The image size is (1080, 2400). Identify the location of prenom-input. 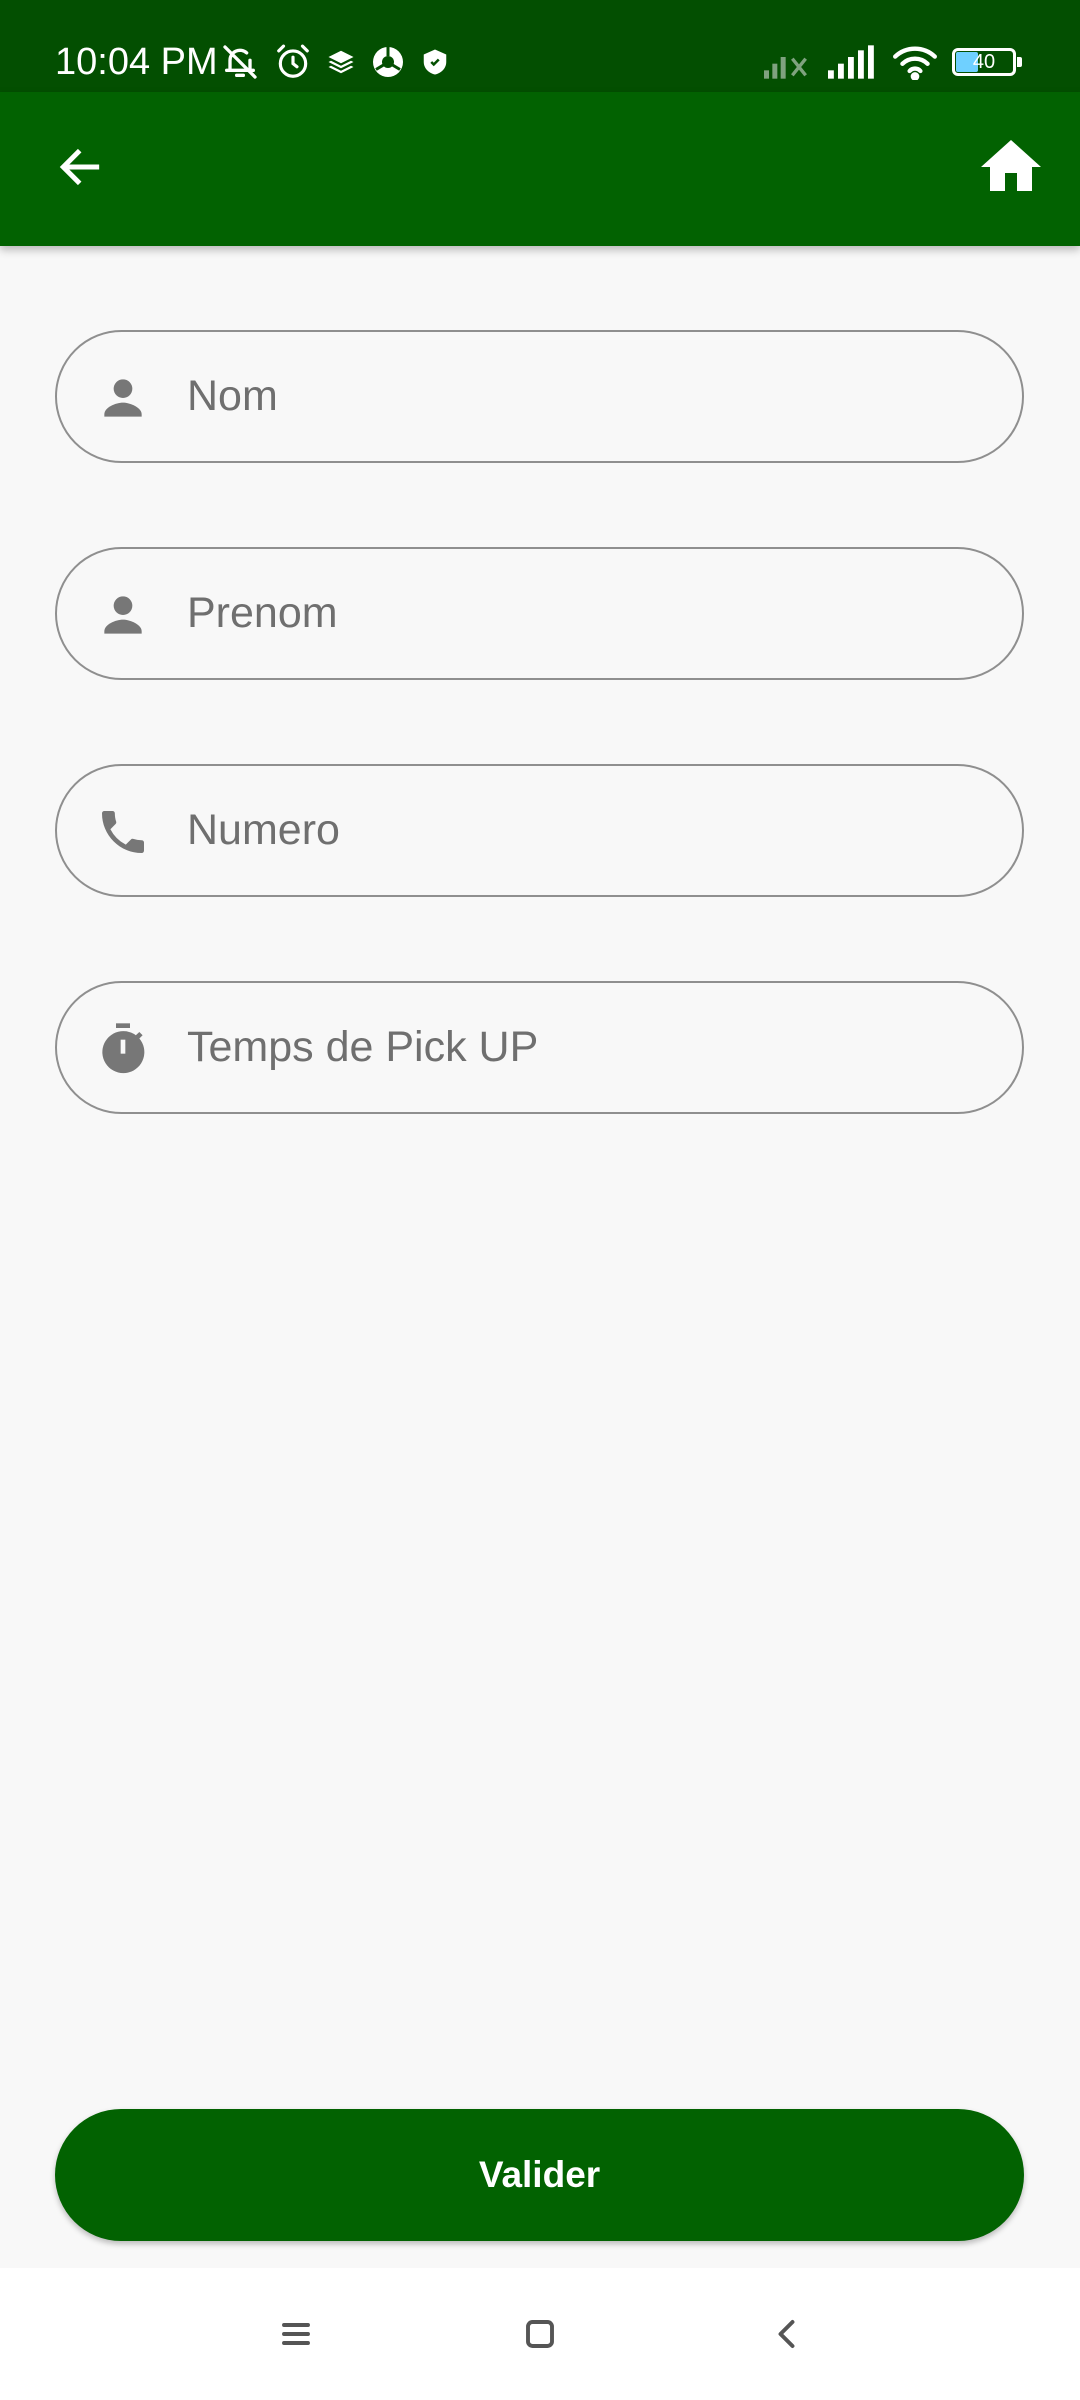
(587, 613).